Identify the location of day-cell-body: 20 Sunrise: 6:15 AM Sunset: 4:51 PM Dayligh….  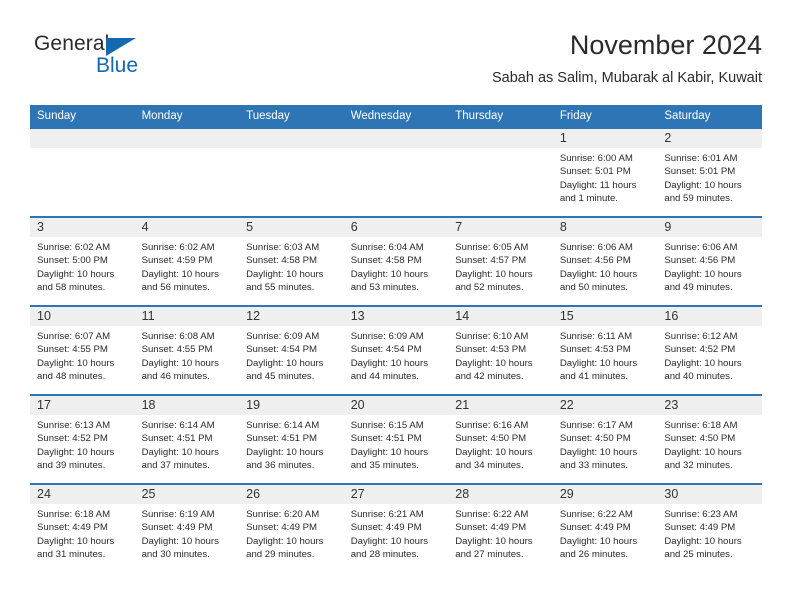
(396, 439).